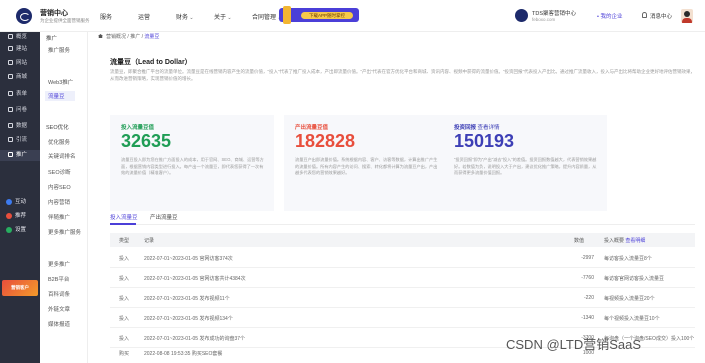 This screenshot has height=363, width=705. I want to click on top-nav-about: 关于, so click(233, 16).